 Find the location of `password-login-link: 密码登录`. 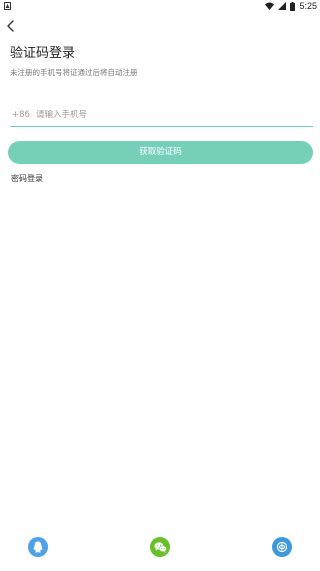

password-login-link: 密码登录 is located at coordinates (27, 178).